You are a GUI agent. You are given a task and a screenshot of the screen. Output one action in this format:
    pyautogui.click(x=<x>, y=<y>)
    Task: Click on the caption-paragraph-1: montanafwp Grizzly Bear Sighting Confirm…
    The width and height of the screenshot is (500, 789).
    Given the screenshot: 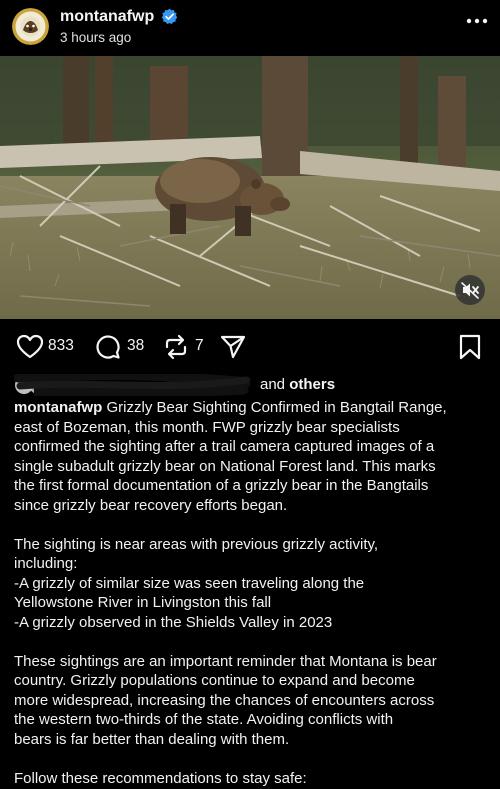 What is the action you would take?
    pyautogui.click(x=254, y=456)
    